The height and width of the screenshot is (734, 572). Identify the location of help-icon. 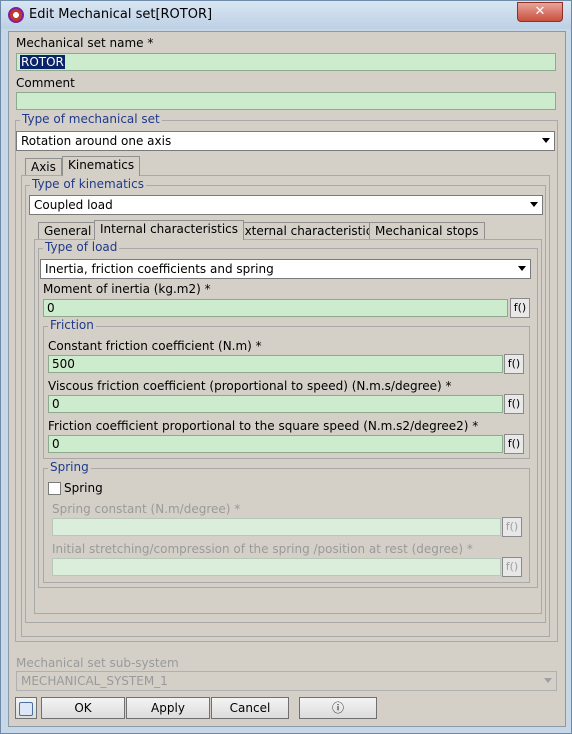
(26, 709).